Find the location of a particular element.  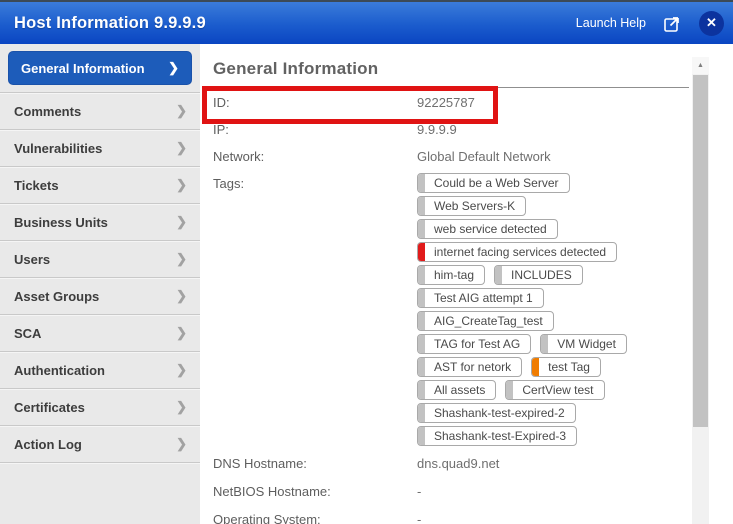

sidebar-item-general-information: General Information ❯ is located at coordinates (100, 68).